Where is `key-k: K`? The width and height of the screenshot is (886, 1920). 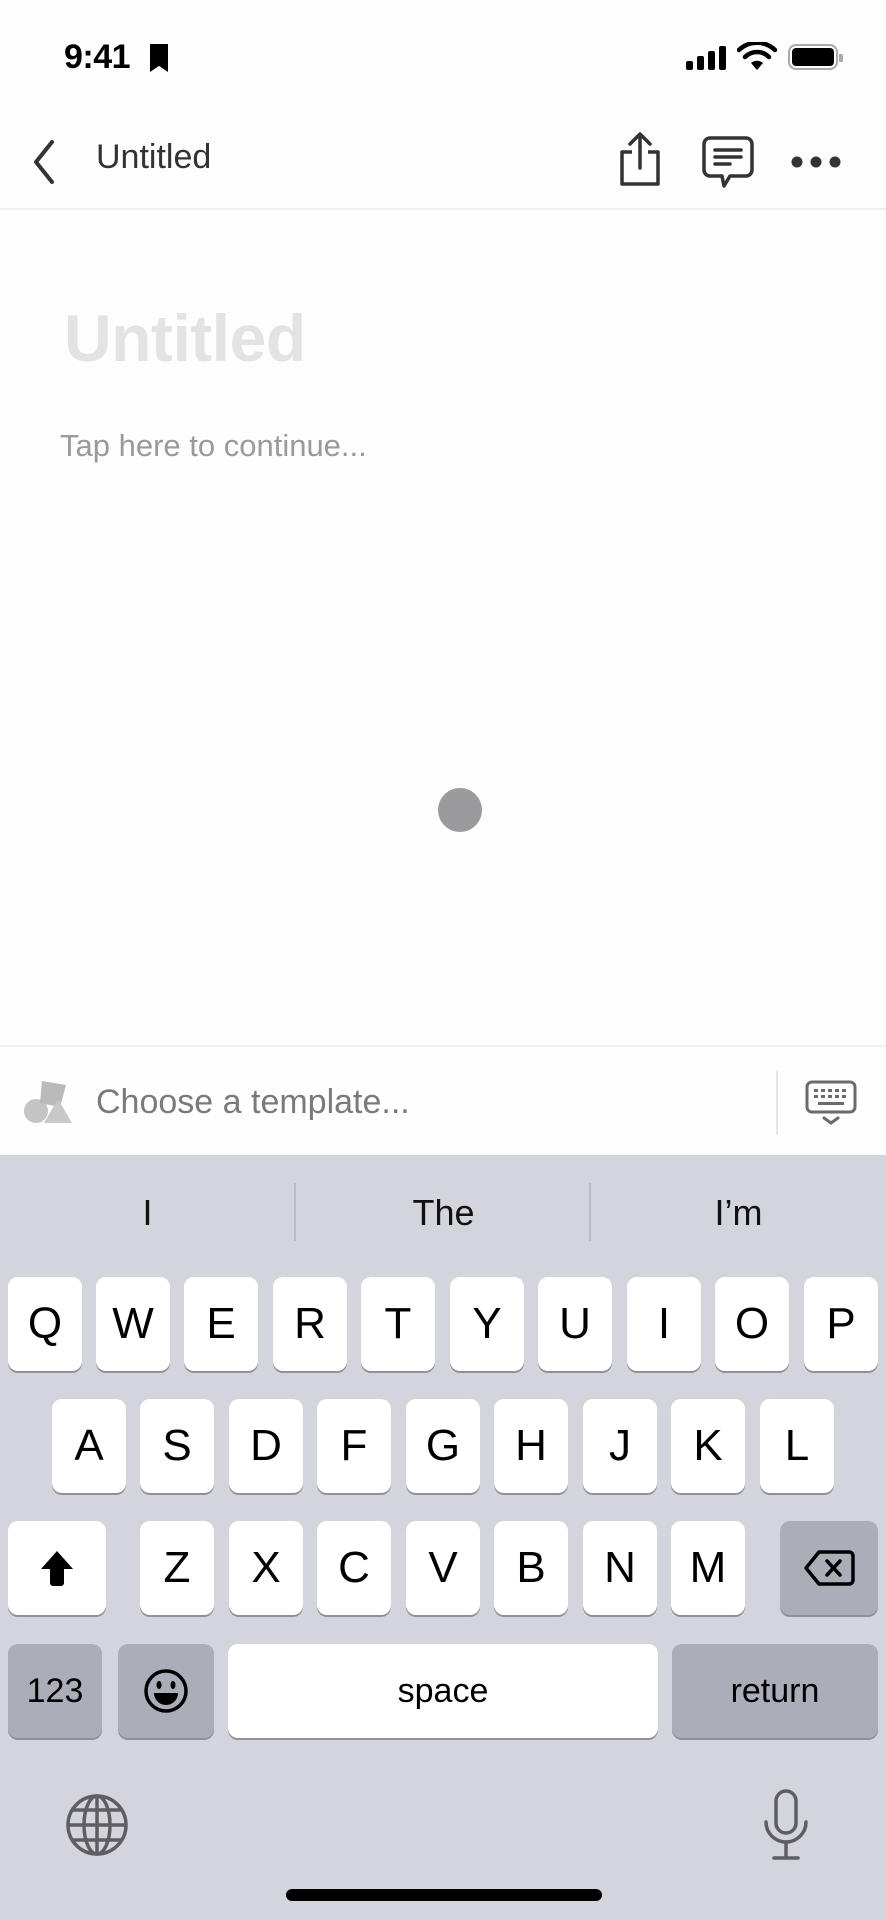
key-k: K is located at coordinates (708, 1446).